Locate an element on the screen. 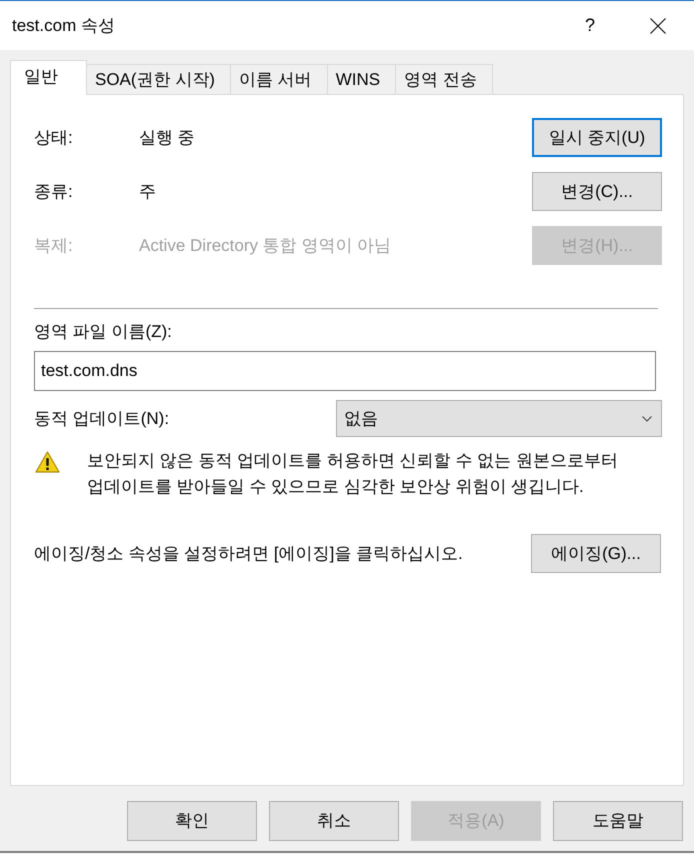  action-button: 일시 중지(U) is located at coordinates (597, 137).